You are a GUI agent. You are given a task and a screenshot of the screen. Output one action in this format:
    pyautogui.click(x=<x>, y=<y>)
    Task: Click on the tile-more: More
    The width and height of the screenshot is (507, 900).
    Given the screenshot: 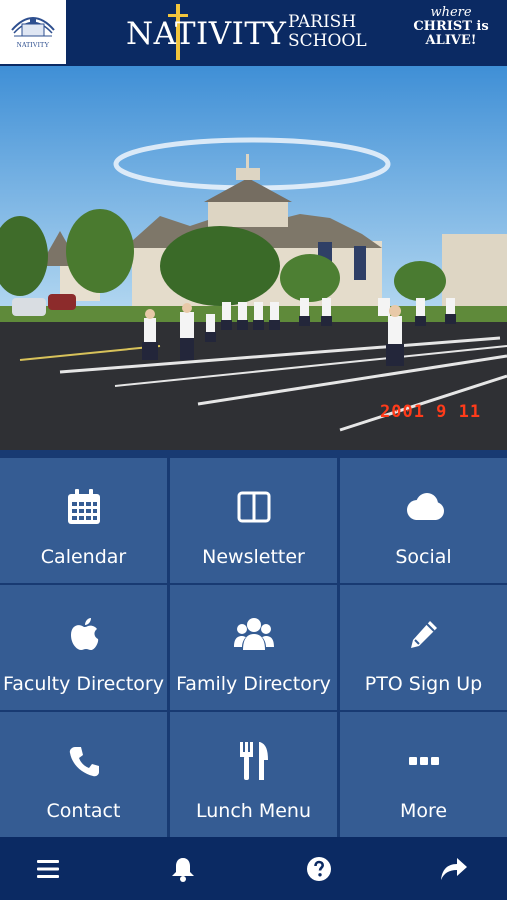 What is the action you would take?
    pyautogui.click(x=423, y=774)
    